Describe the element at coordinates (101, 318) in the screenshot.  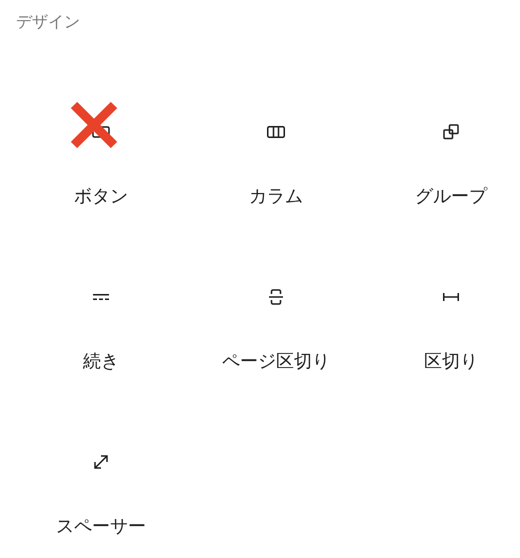
I see `block-item: 続き` at that location.